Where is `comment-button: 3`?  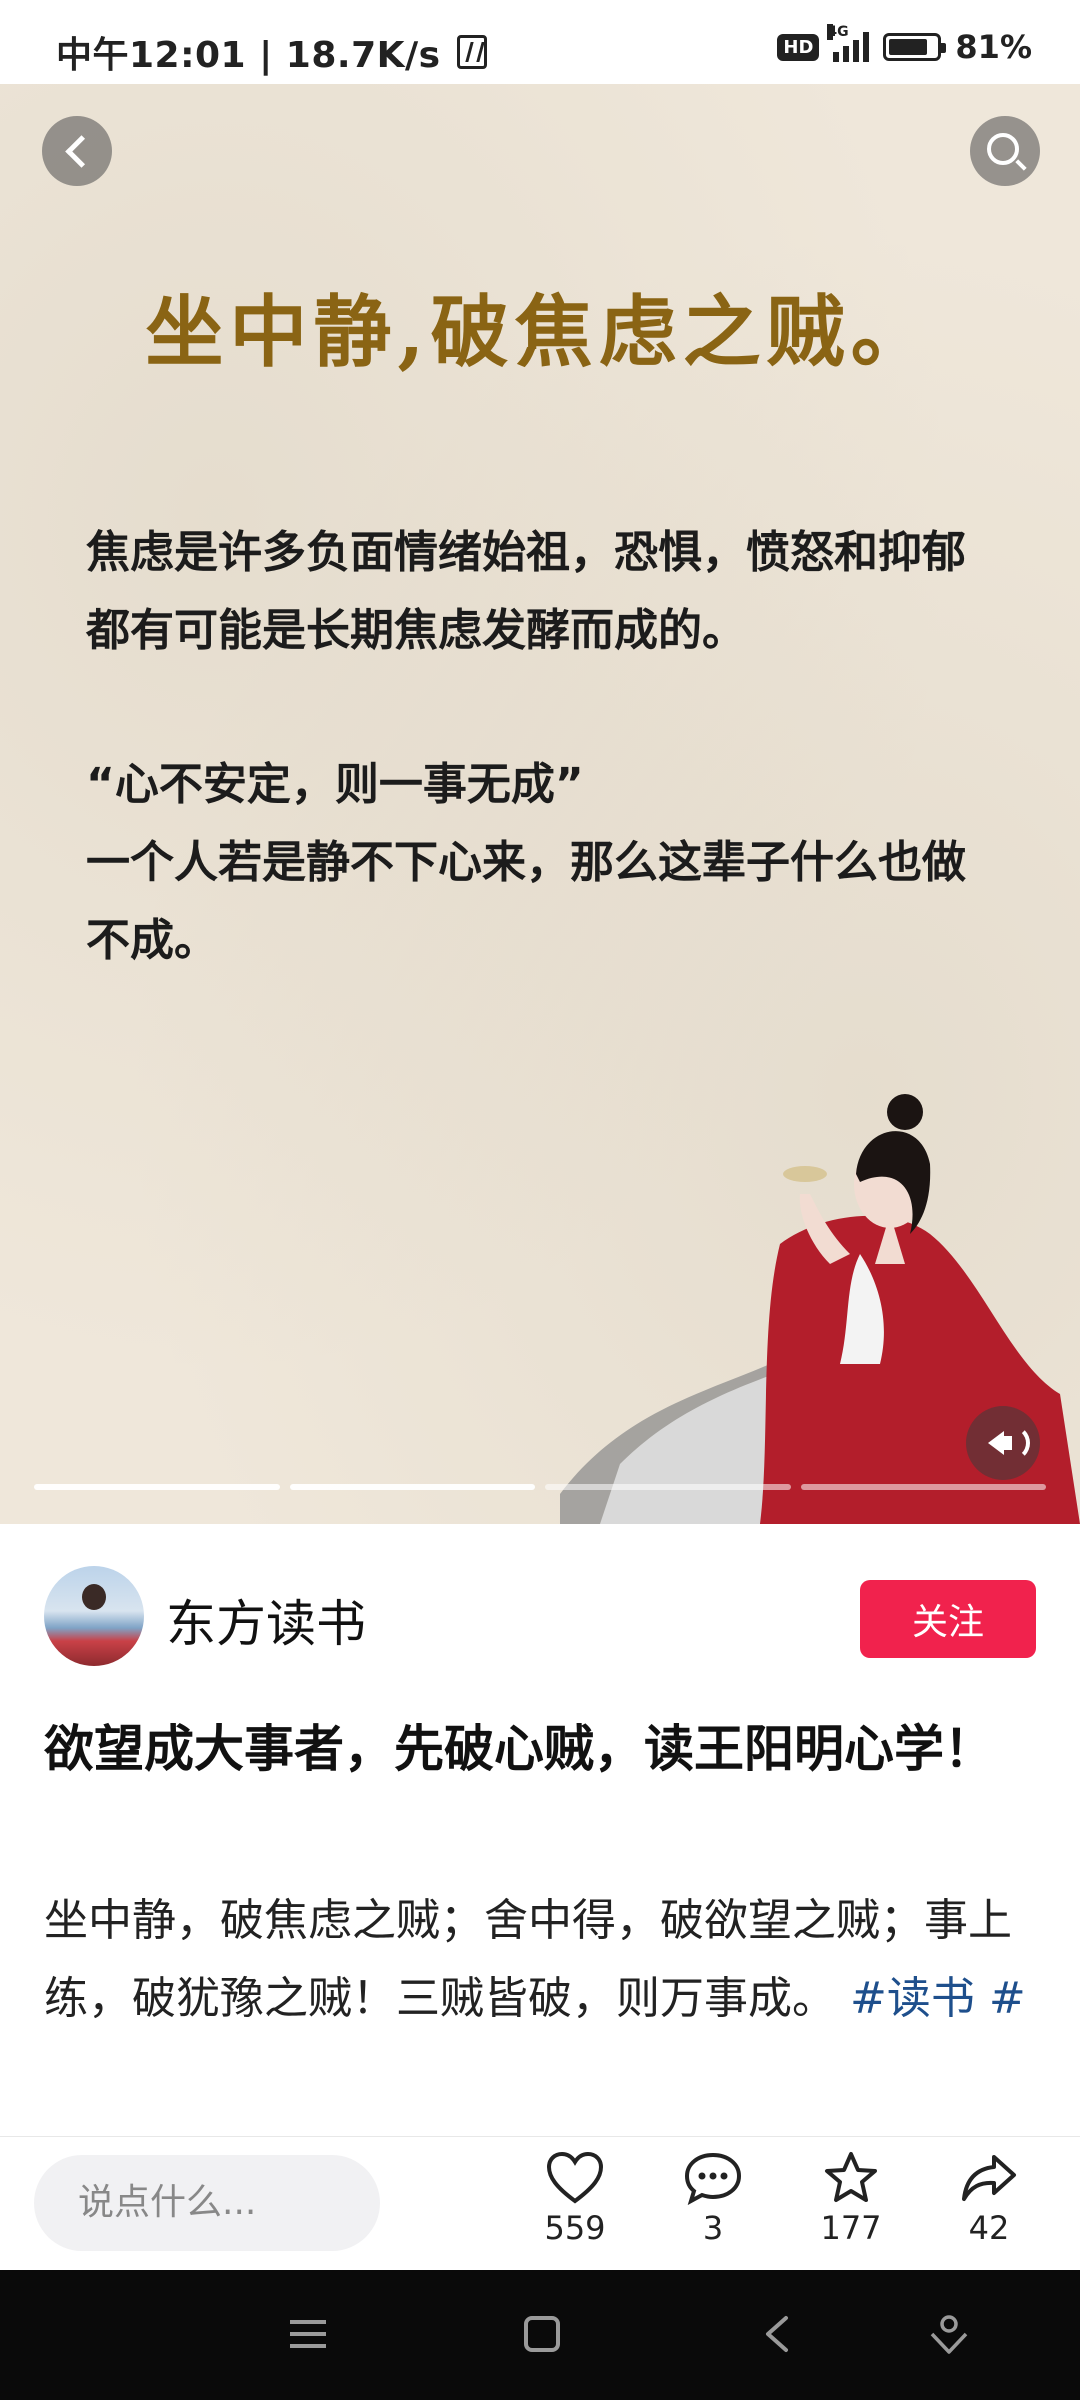 comment-button: 3 is located at coordinates (713, 2199).